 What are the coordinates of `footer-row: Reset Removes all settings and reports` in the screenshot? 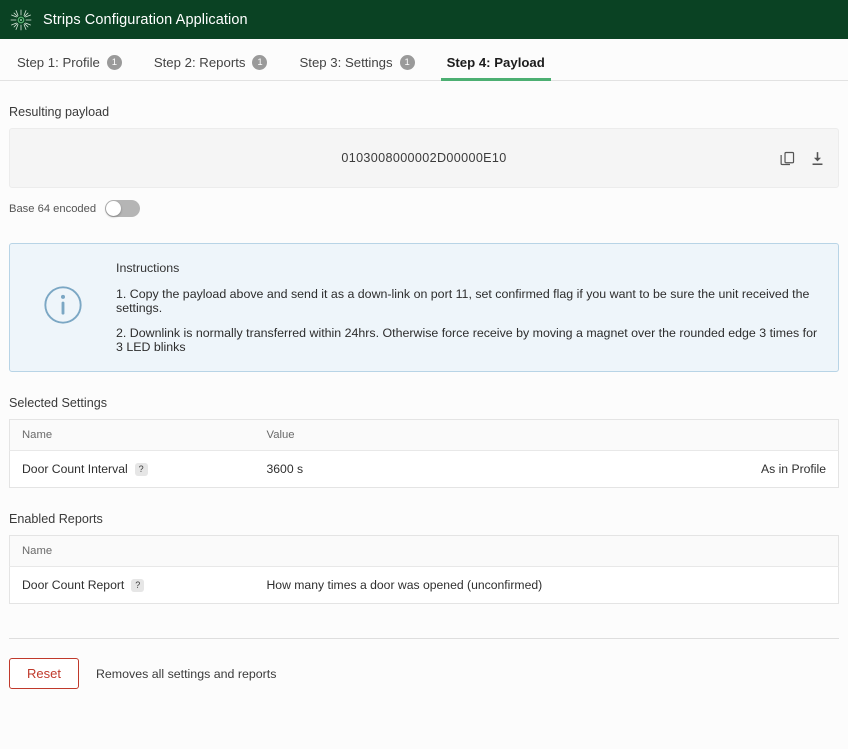 It's located at (424, 673).